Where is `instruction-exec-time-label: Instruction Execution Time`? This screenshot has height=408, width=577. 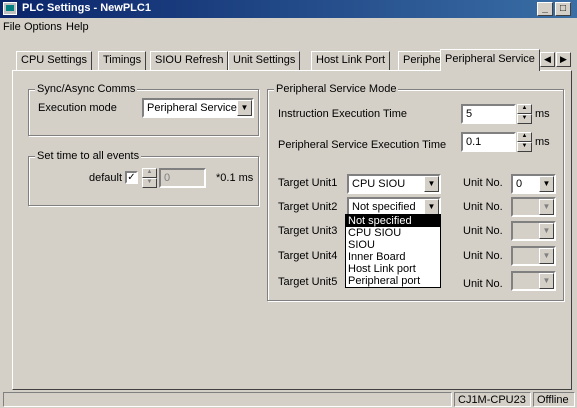 instruction-exec-time-label: Instruction Execution Time is located at coordinates (343, 114).